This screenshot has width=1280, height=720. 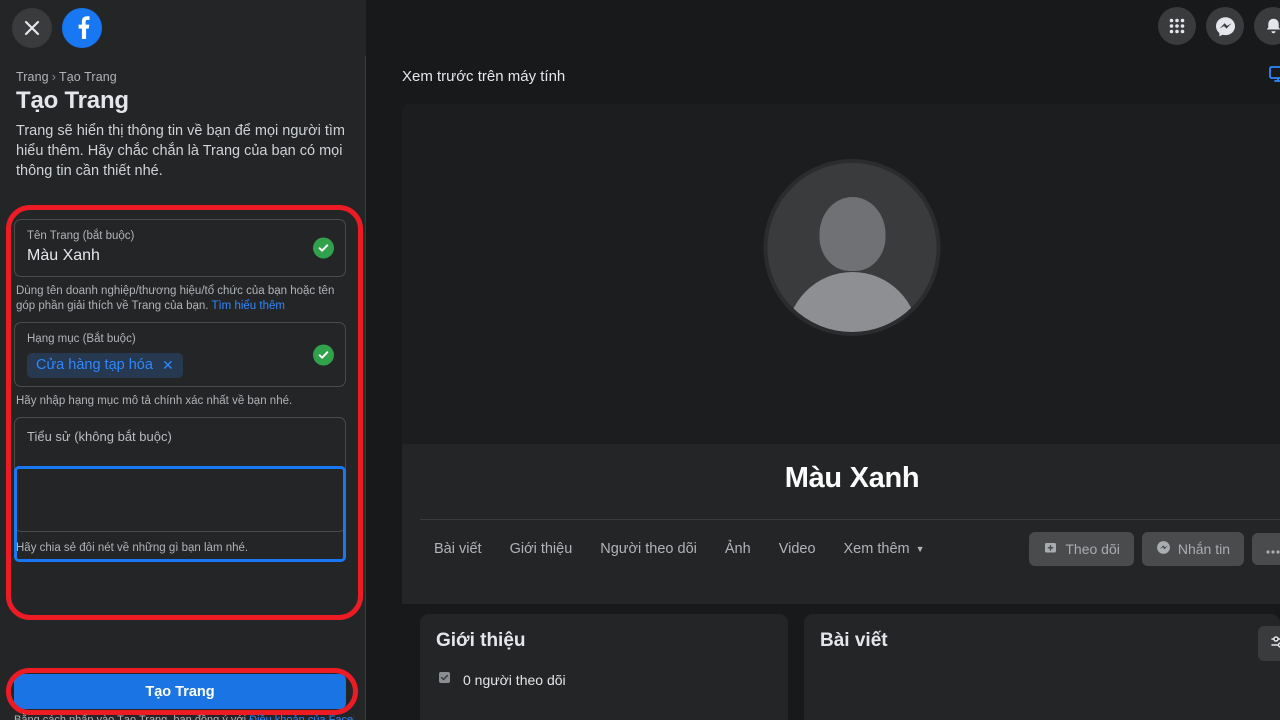 I want to click on category-chip: Cửa hàng tạp hóa ✕, so click(x=105, y=365).